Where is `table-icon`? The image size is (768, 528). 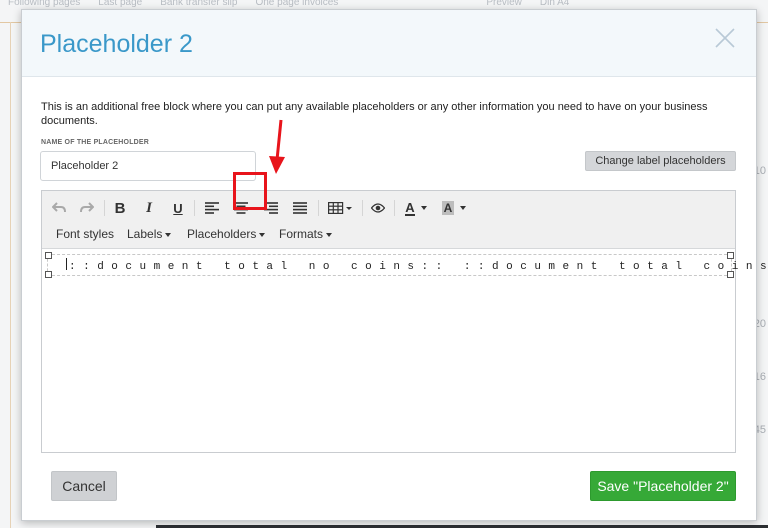
table-icon is located at coordinates (340, 208).